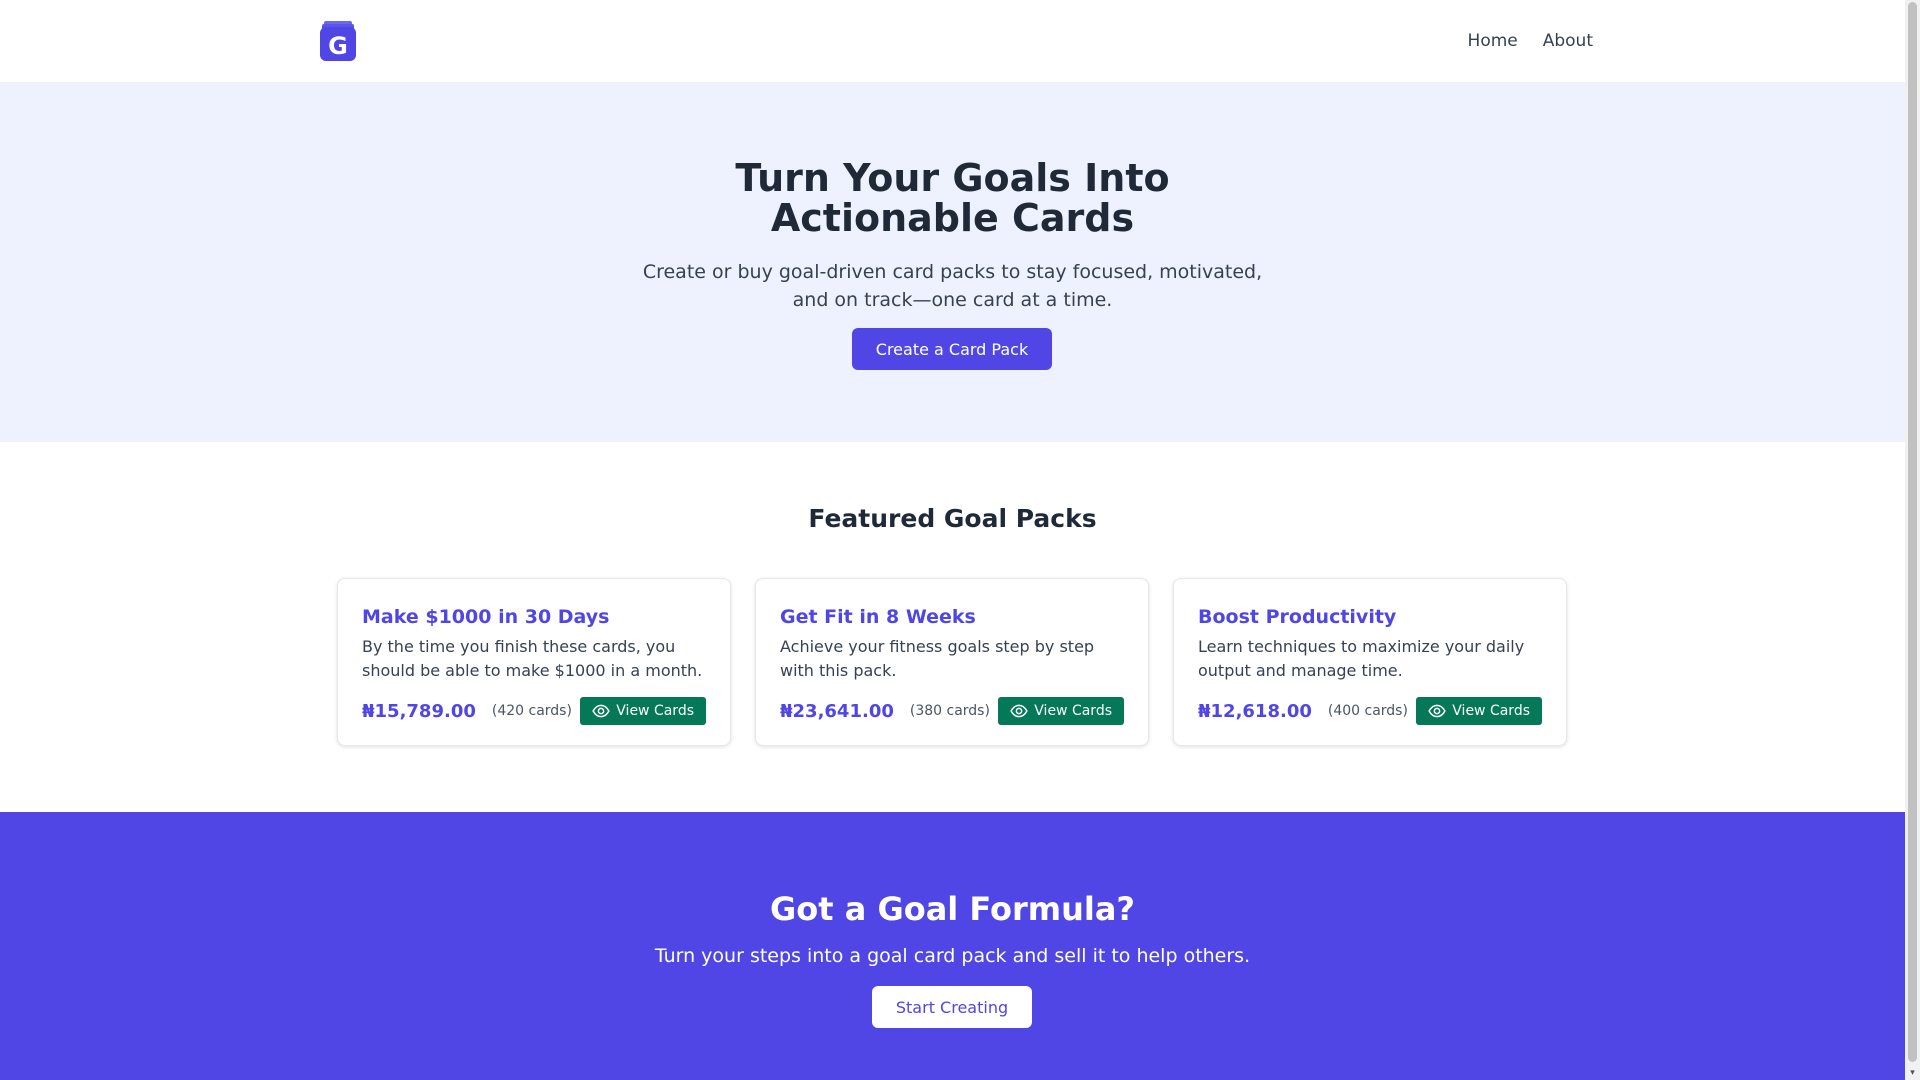  Describe the element at coordinates (1493, 41) in the screenshot. I see `nav-home-link: Home` at that location.